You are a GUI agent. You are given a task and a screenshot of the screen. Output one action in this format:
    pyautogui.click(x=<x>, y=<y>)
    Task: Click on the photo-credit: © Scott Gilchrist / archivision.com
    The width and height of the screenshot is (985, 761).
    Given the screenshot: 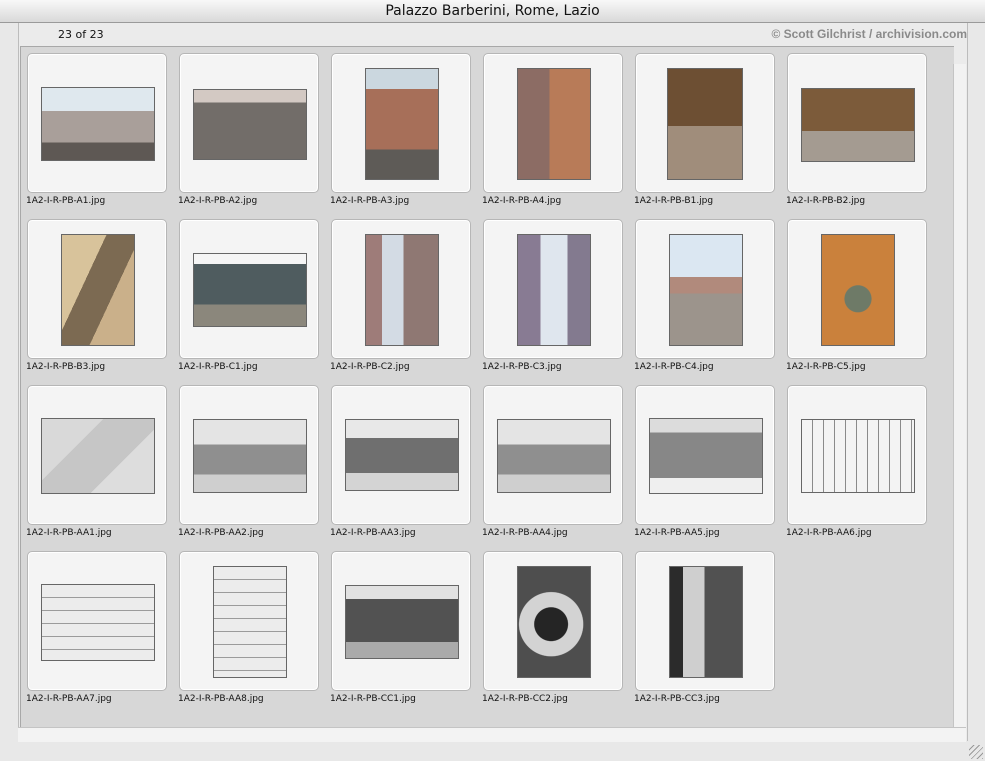 What is the action you would take?
    pyautogui.click(x=869, y=34)
    